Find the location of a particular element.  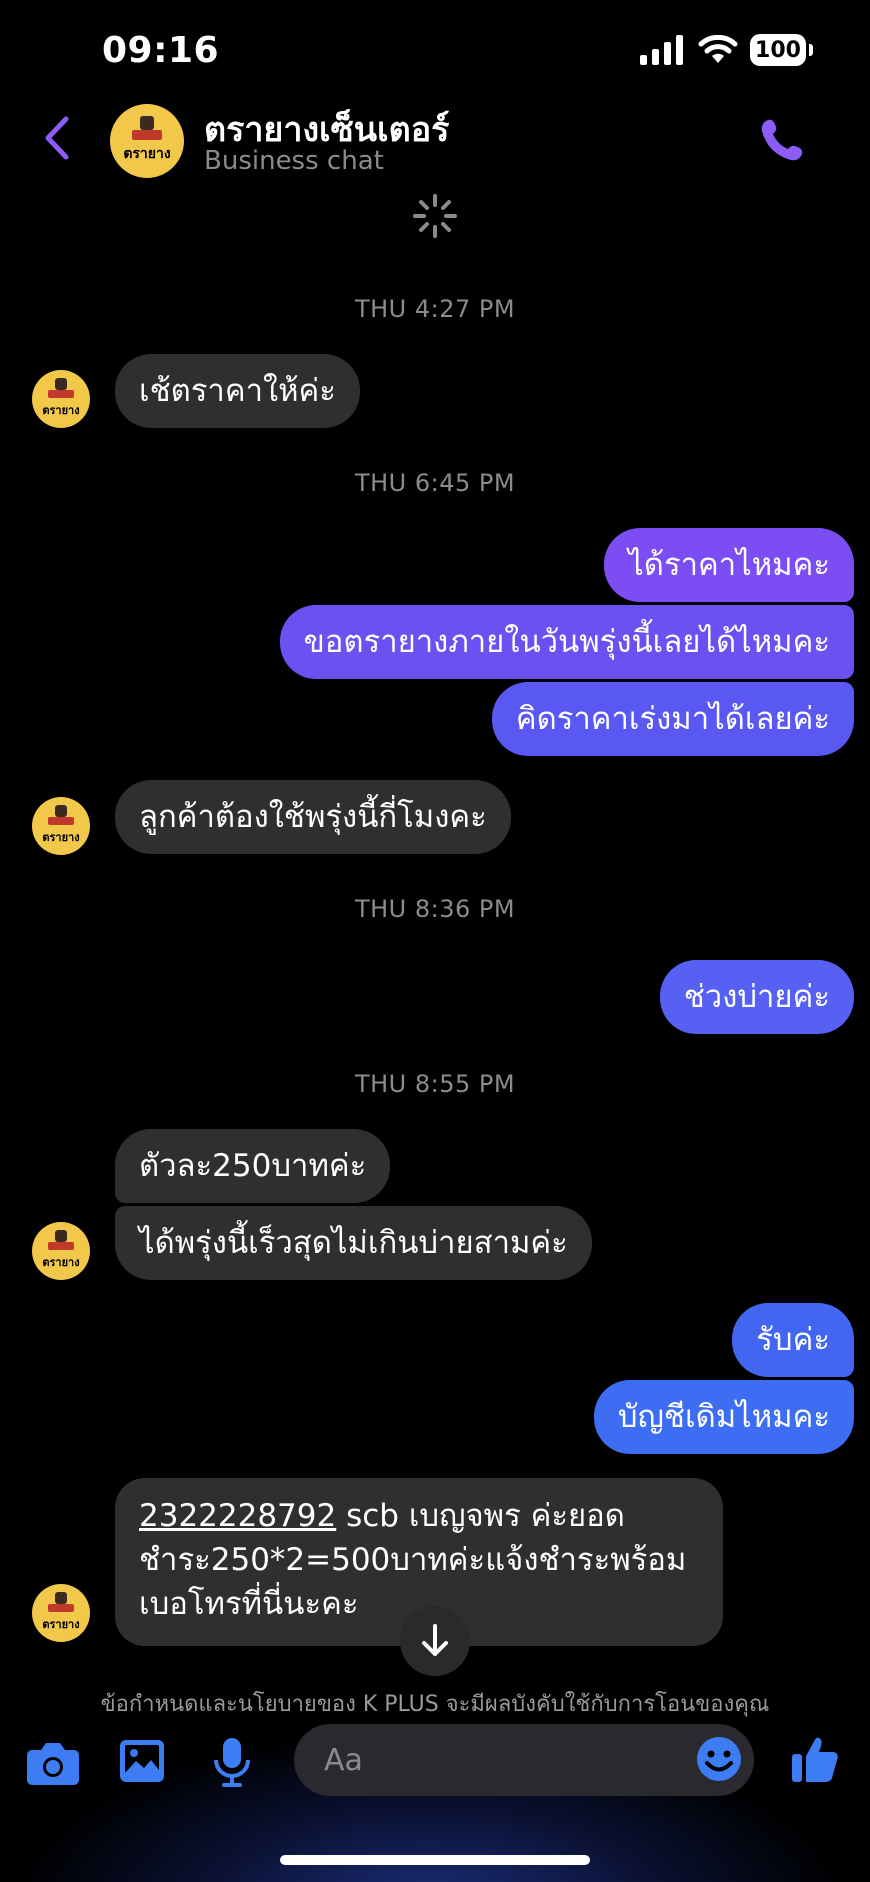

signal-icon is located at coordinates (661, 50).